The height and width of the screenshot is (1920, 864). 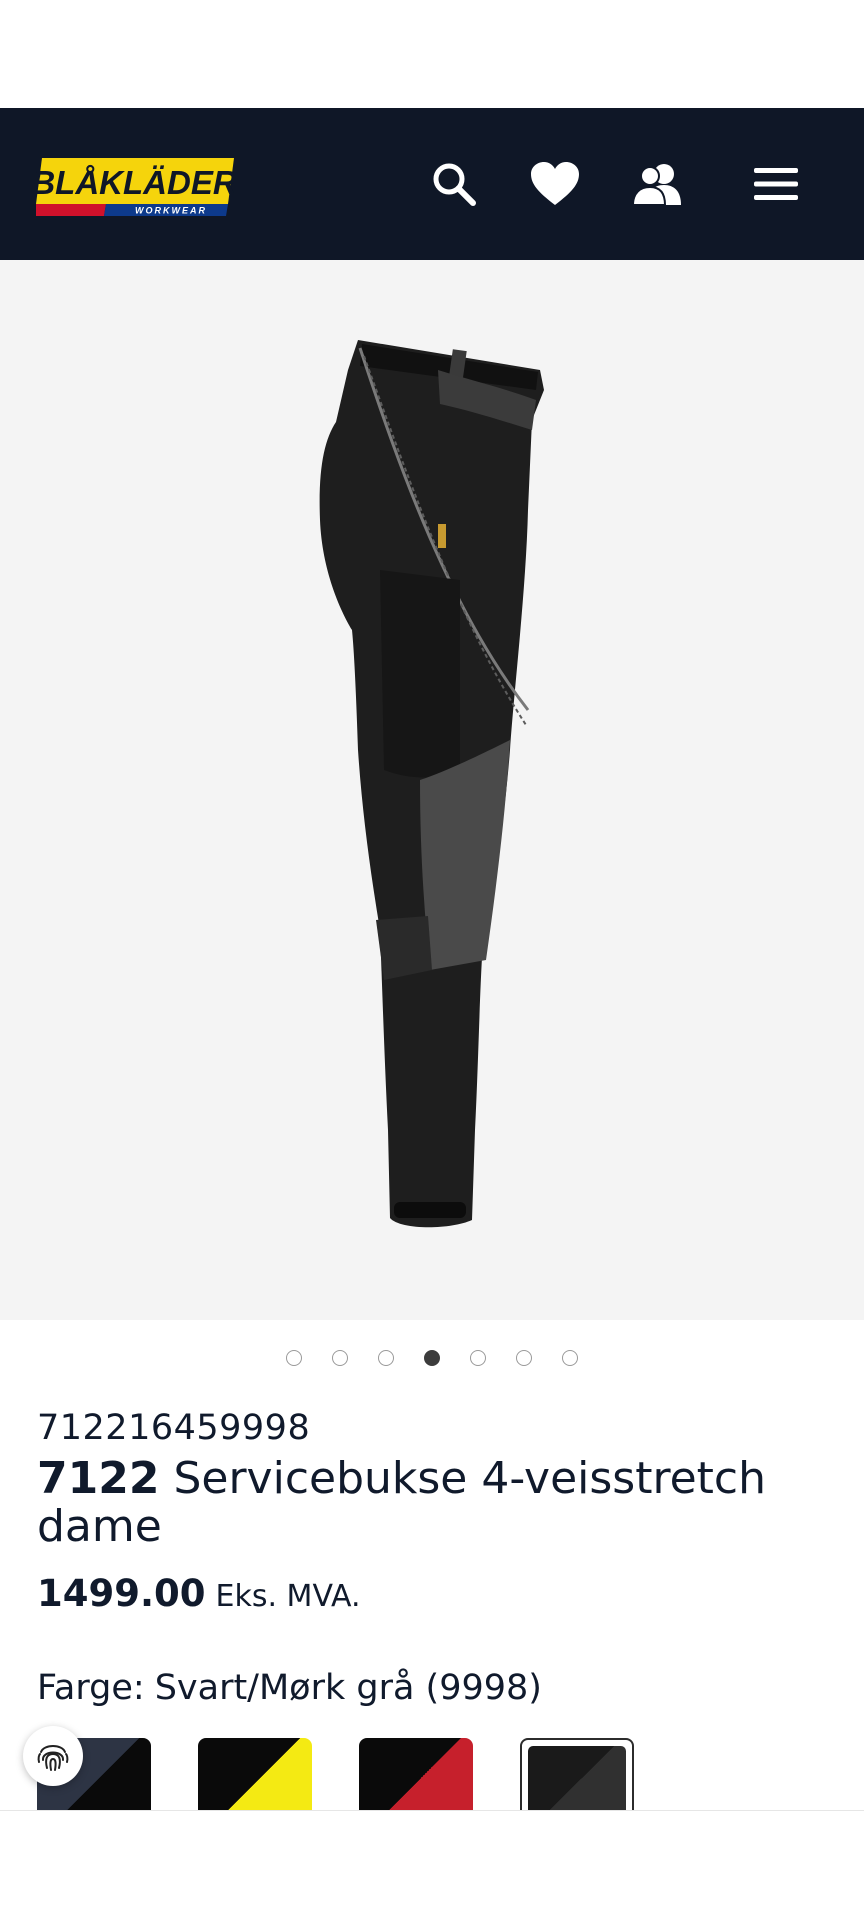 I want to click on wishlist-button, so click(x=555, y=184).